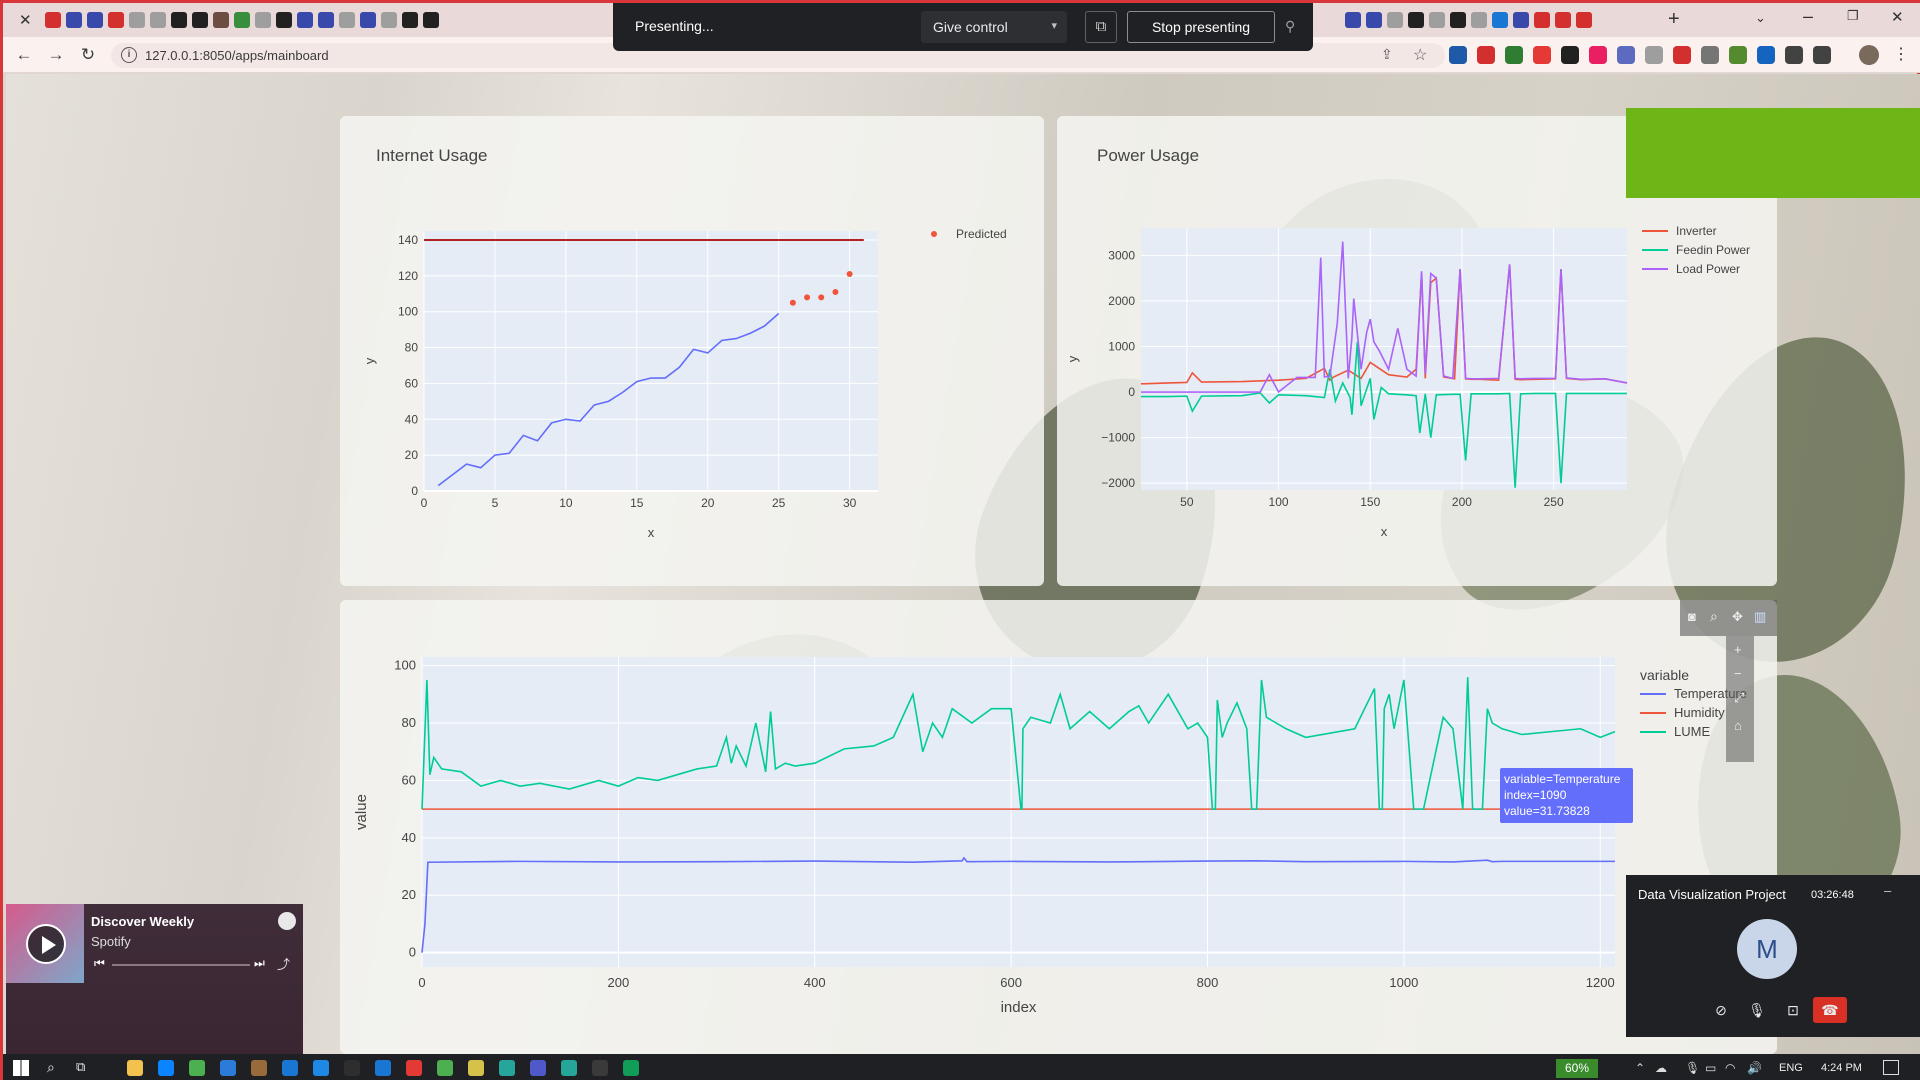  I want to click on pan-icon: ✥, so click(1737, 617).